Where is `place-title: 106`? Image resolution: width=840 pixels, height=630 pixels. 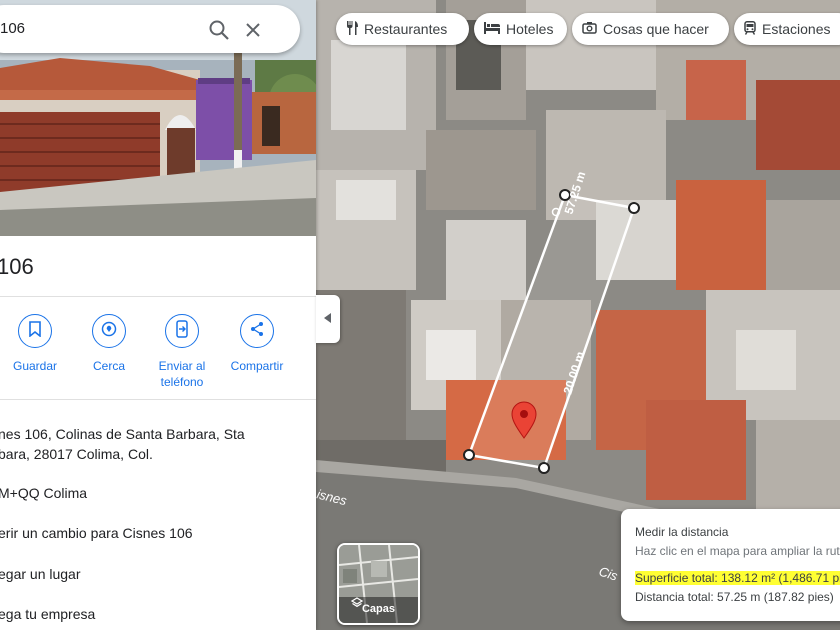
place-title: 106 is located at coordinates (17, 266).